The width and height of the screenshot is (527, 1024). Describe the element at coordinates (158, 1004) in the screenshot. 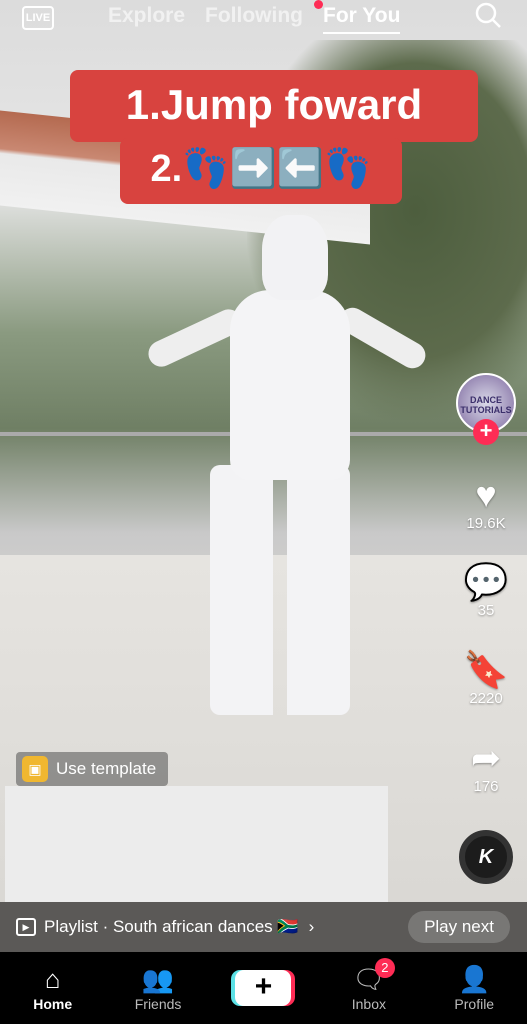

I see `nav-friends-label: Friends` at that location.